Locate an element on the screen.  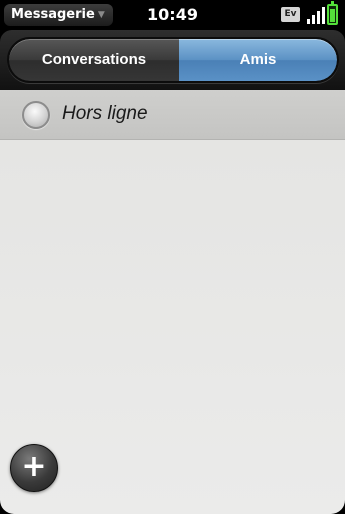
plus-icon: + is located at coordinates (34, 466).